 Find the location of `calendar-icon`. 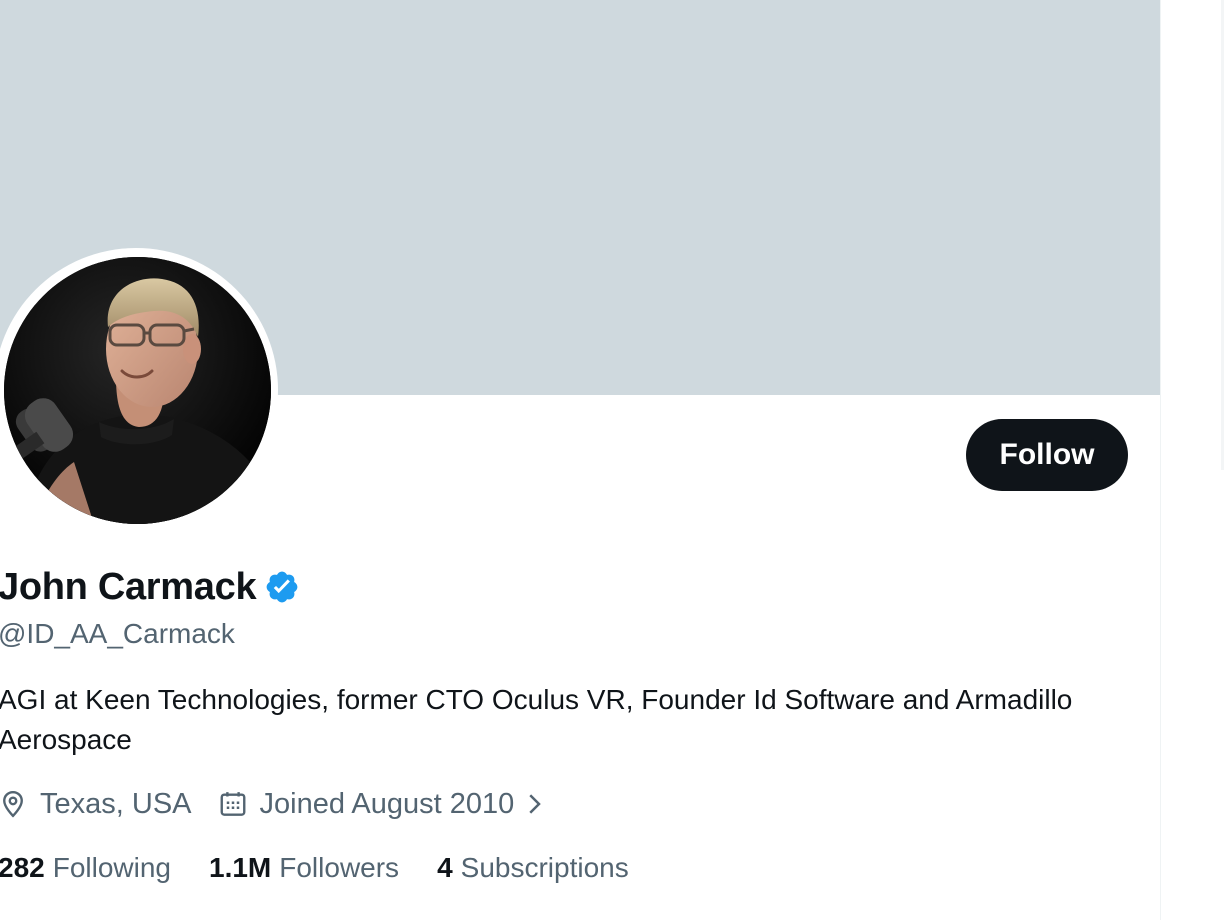

calendar-icon is located at coordinates (232, 804).